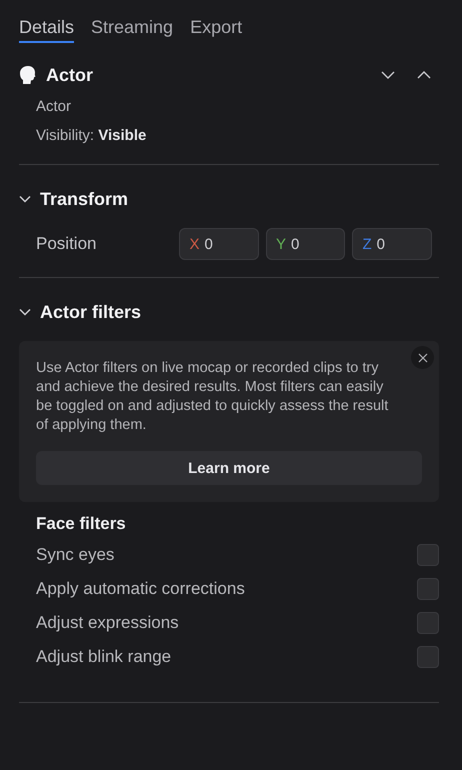 The height and width of the screenshot is (770, 462). What do you see at coordinates (216, 30) in the screenshot?
I see `tab: Export` at bounding box center [216, 30].